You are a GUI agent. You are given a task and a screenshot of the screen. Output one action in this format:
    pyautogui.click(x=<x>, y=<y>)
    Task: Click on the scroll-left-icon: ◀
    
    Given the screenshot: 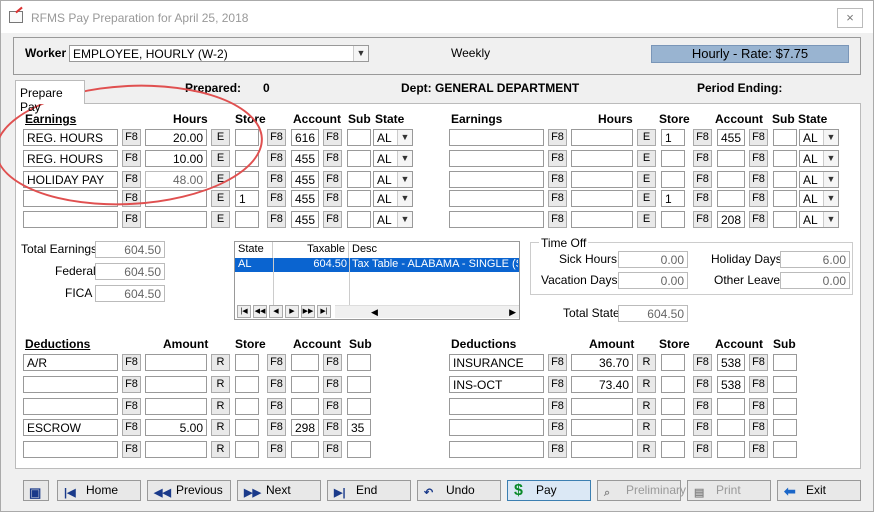 What is the action you would take?
    pyautogui.click(x=374, y=312)
    